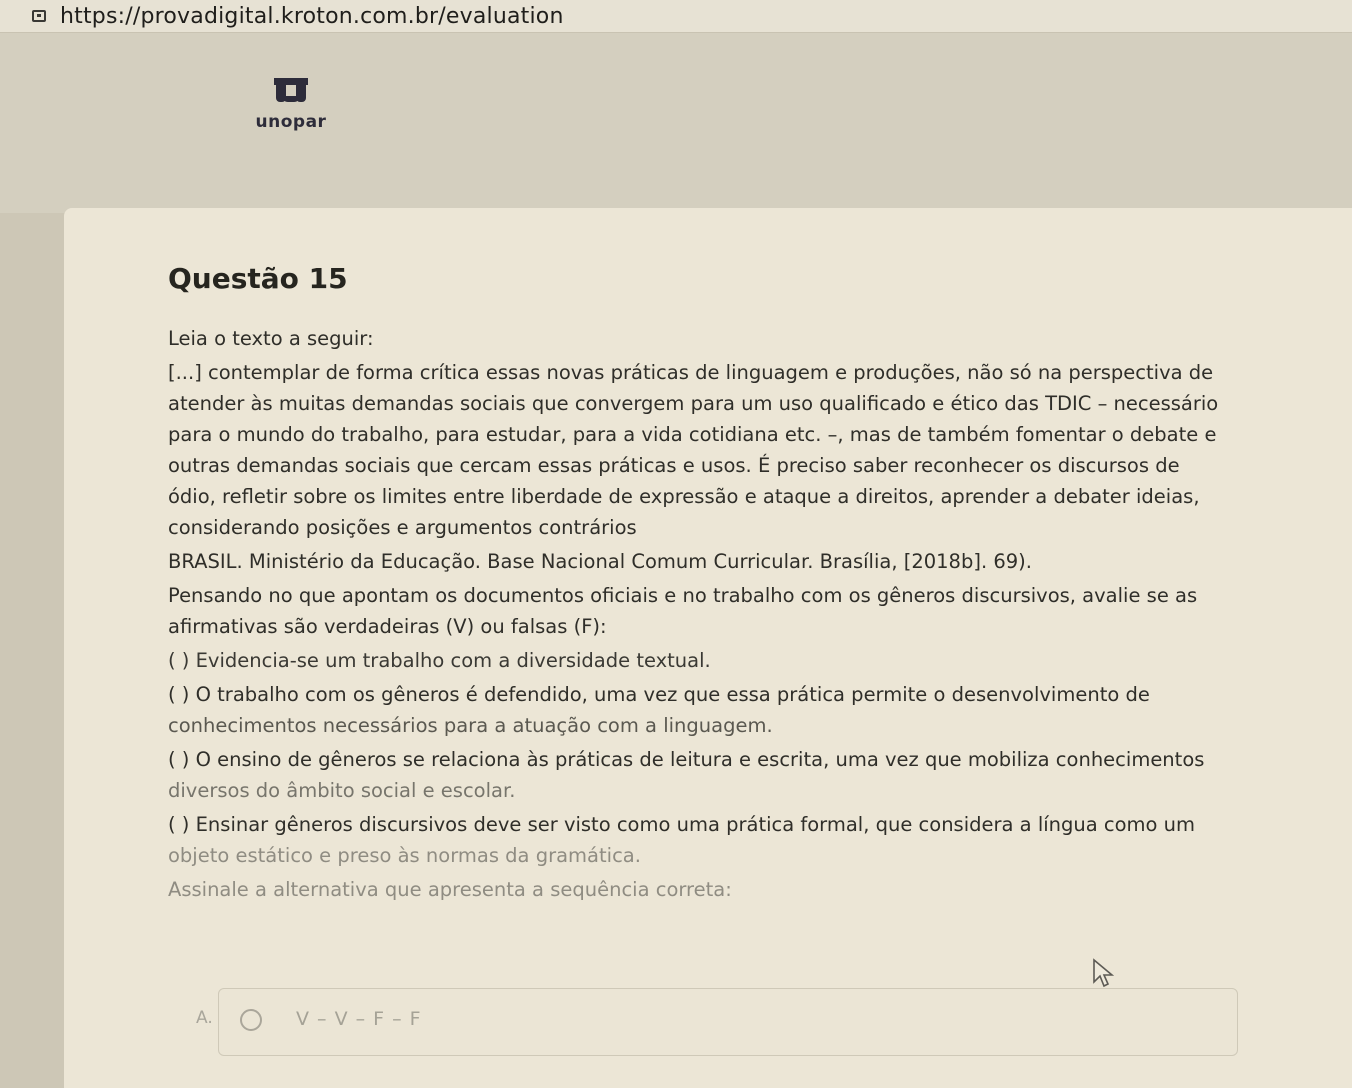 This screenshot has width=1352, height=1088. Describe the element at coordinates (291, 91) in the screenshot. I see `unopar-logo-icon` at that location.